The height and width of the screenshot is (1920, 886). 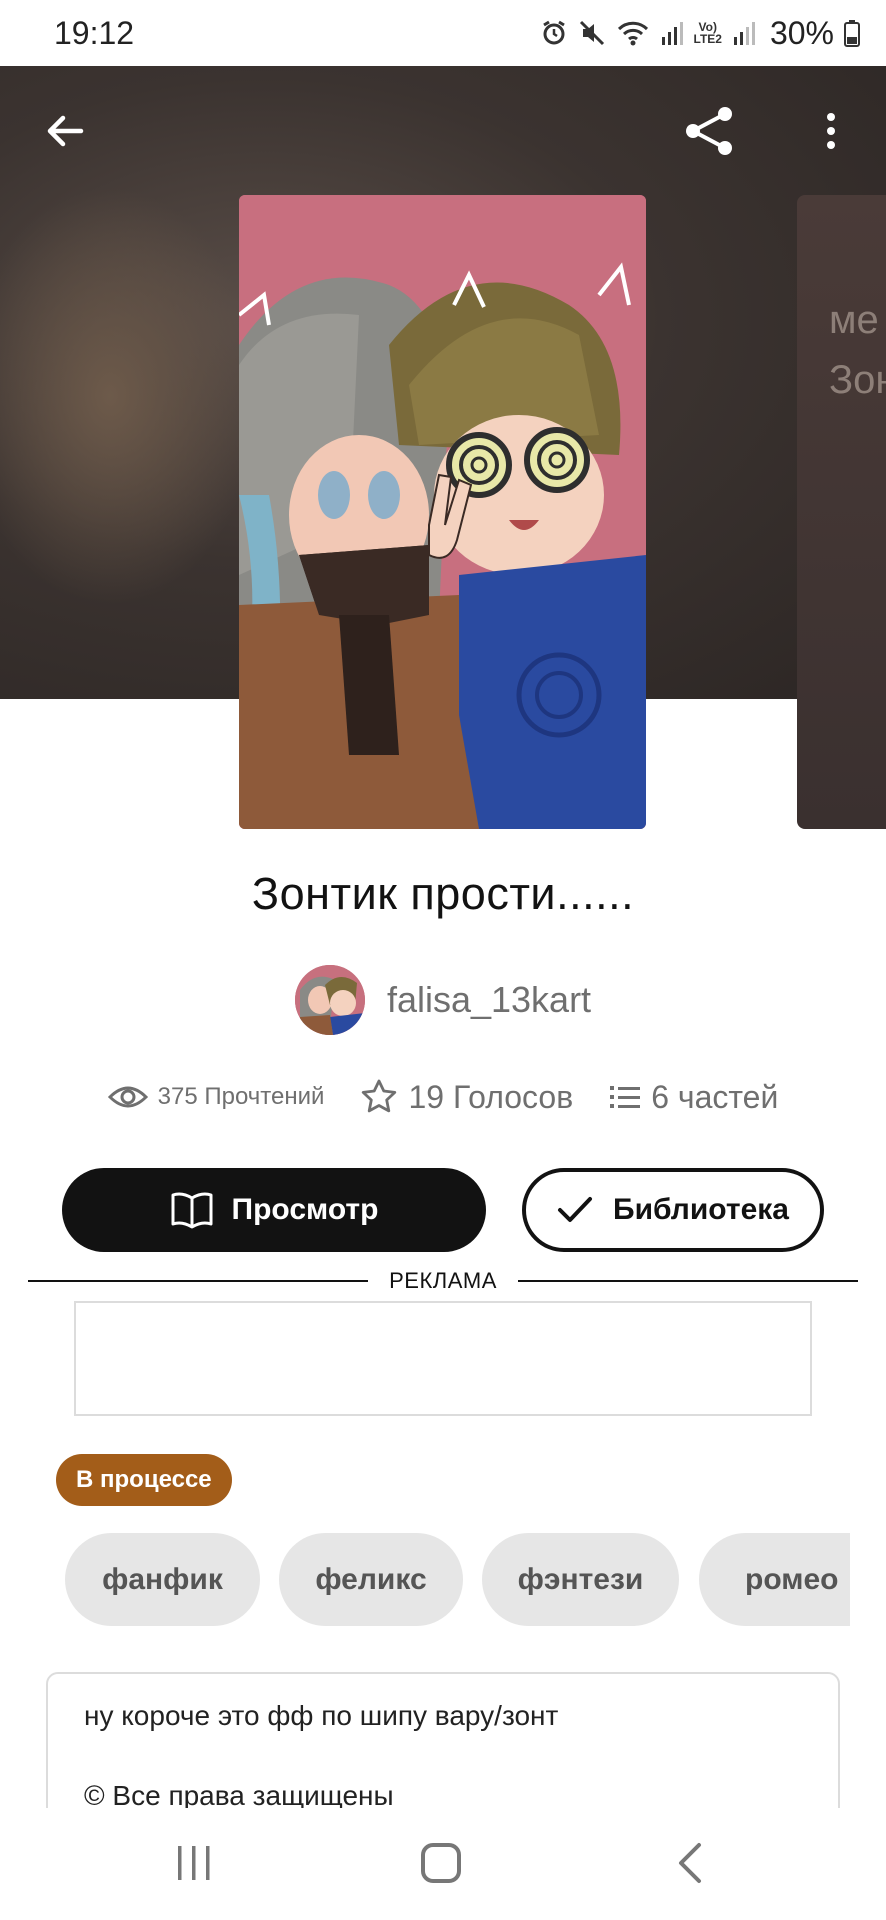 I want to click on battery-percent: 30%, so click(x=801, y=32).